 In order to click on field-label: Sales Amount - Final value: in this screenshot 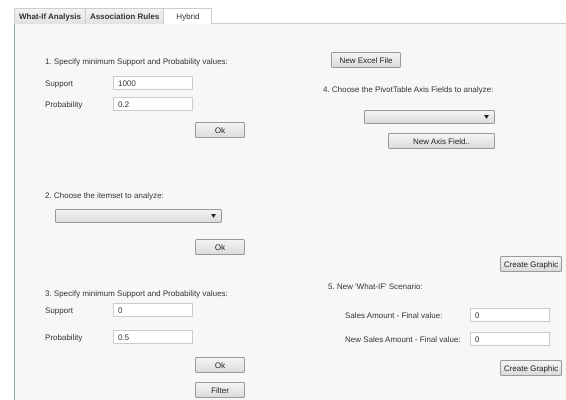, I will do `click(394, 315)`.